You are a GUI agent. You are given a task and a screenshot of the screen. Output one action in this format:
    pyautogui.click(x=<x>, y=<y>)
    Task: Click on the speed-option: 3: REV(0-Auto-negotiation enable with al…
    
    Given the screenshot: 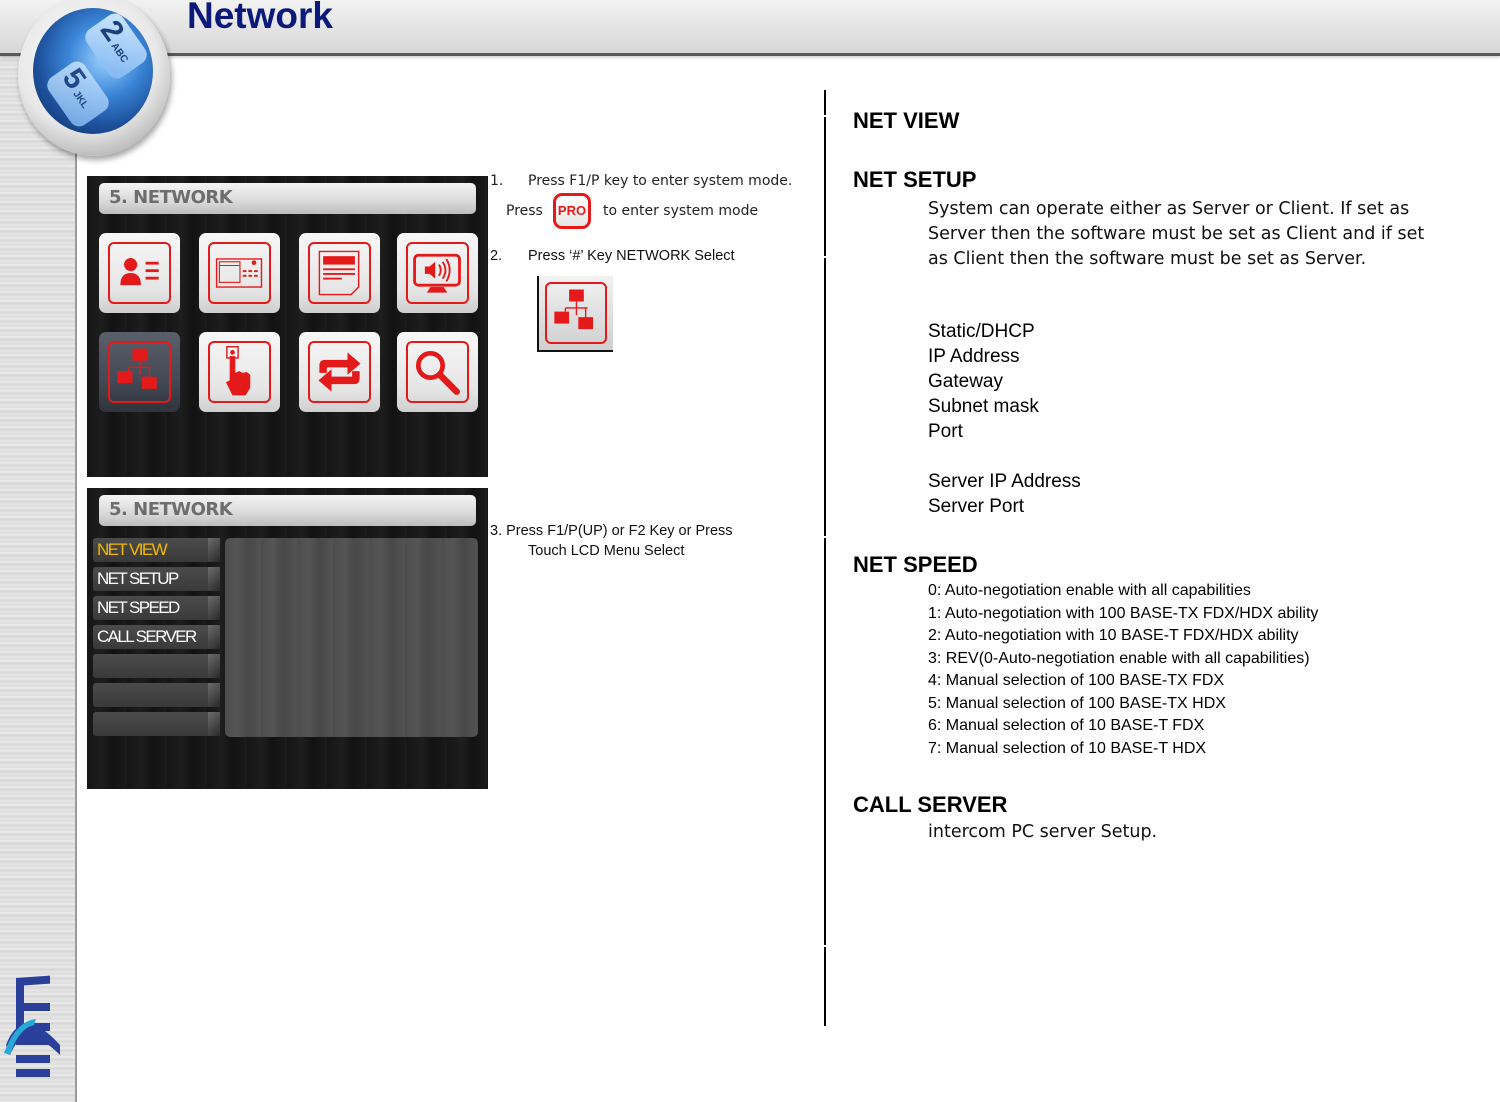 What is the action you would take?
    pyautogui.click(x=1119, y=658)
    